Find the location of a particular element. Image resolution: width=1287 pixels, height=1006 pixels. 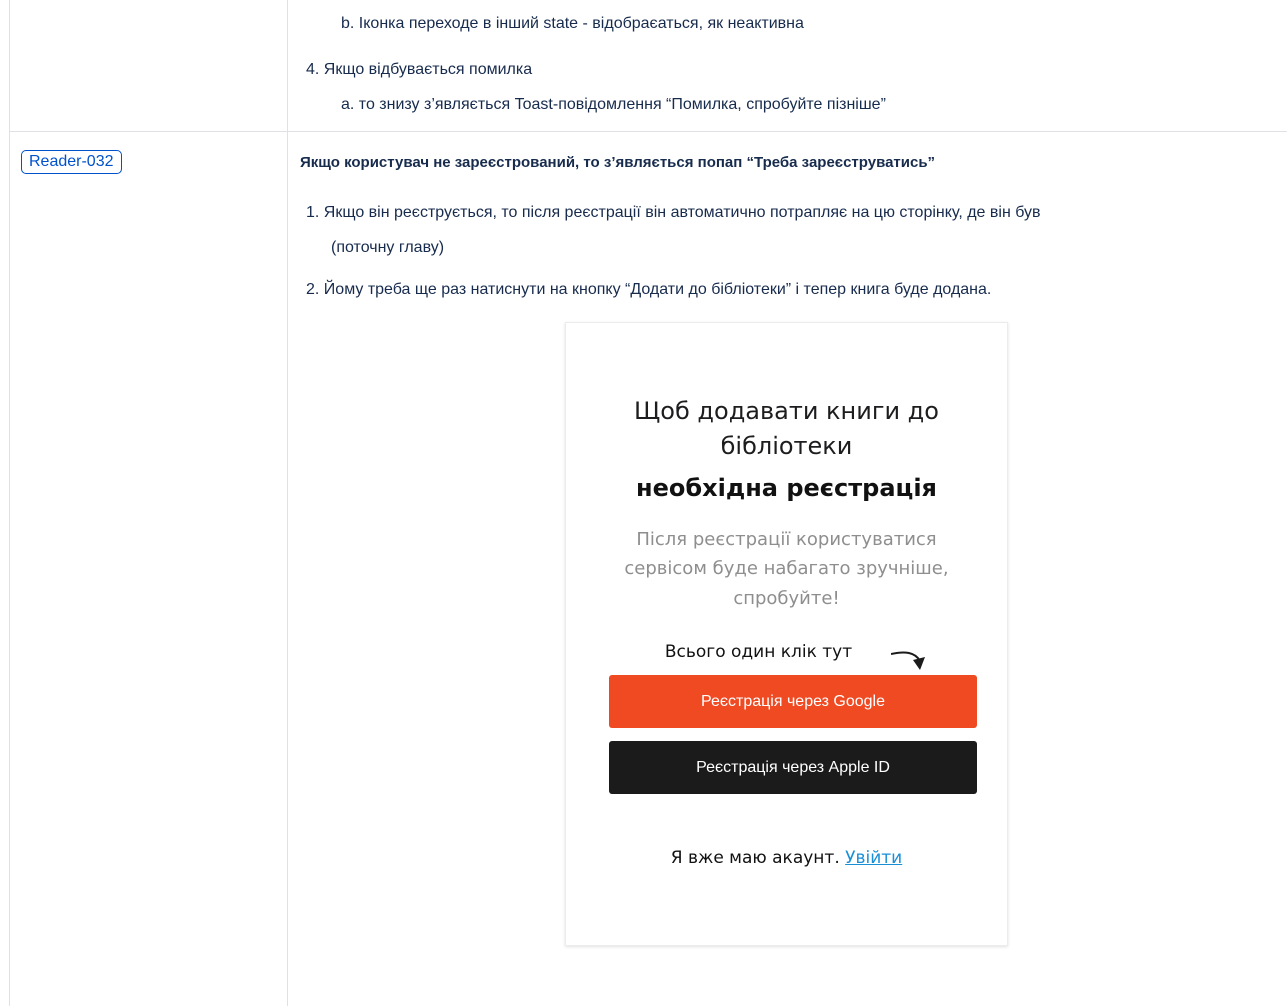

popup-footer: Я вже маю акаунт. Увійти is located at coordinates (786, 858).